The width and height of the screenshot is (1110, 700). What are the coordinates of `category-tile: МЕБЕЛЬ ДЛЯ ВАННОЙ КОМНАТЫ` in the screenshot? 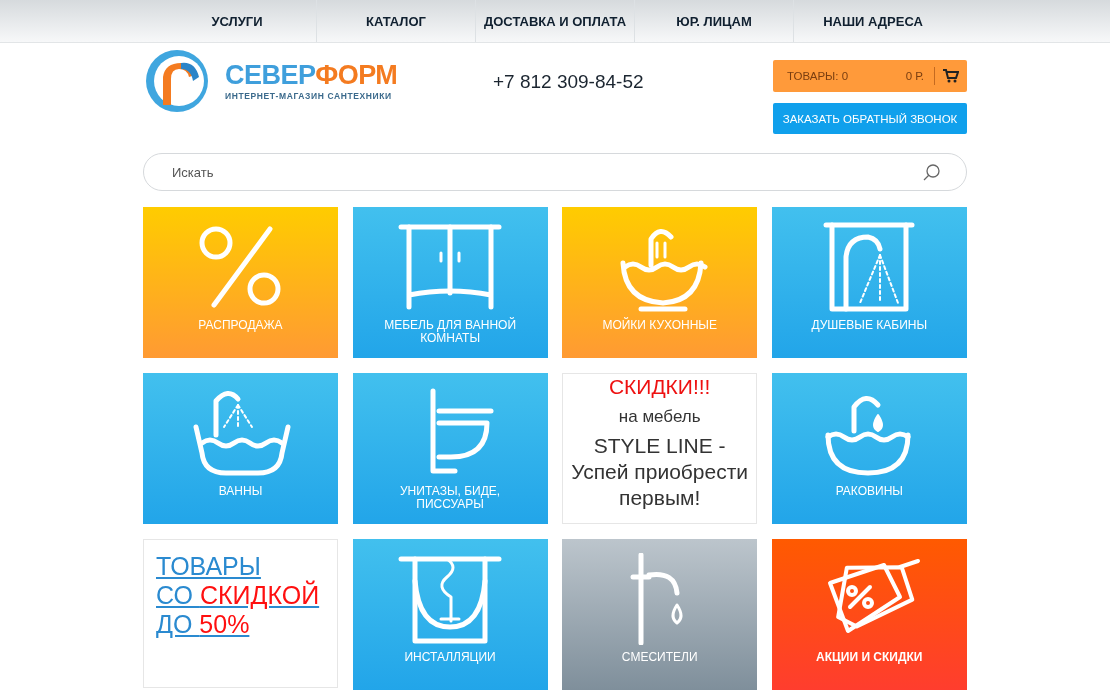 It's located at (450, 282).